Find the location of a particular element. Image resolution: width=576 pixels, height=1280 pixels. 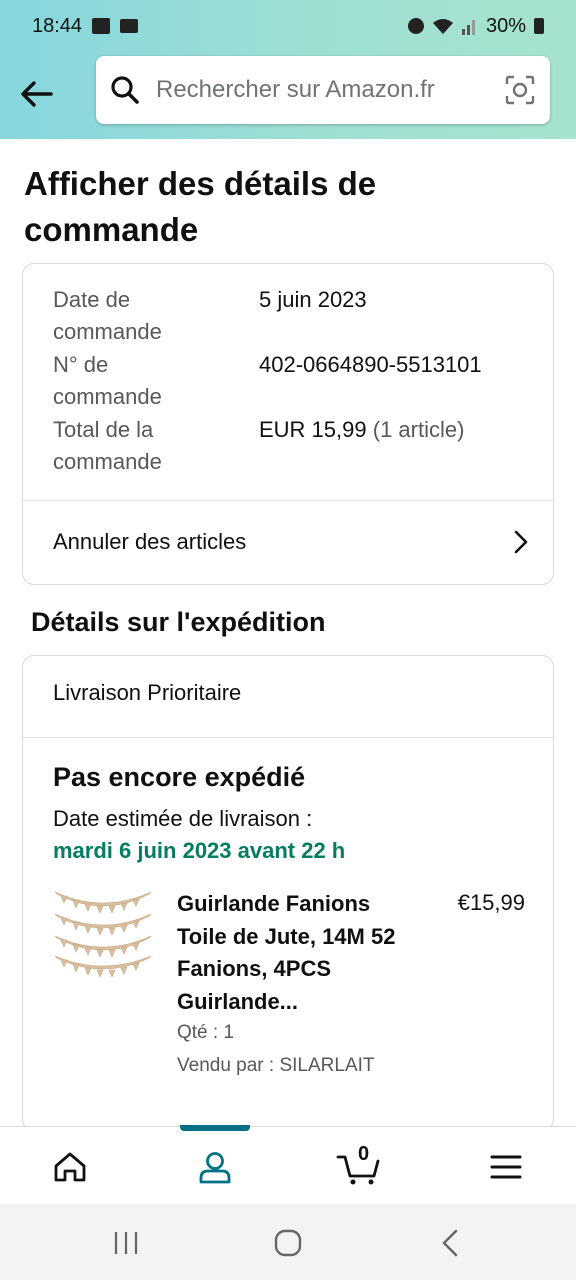

home-system-button is located at coordinates (288, 1243).